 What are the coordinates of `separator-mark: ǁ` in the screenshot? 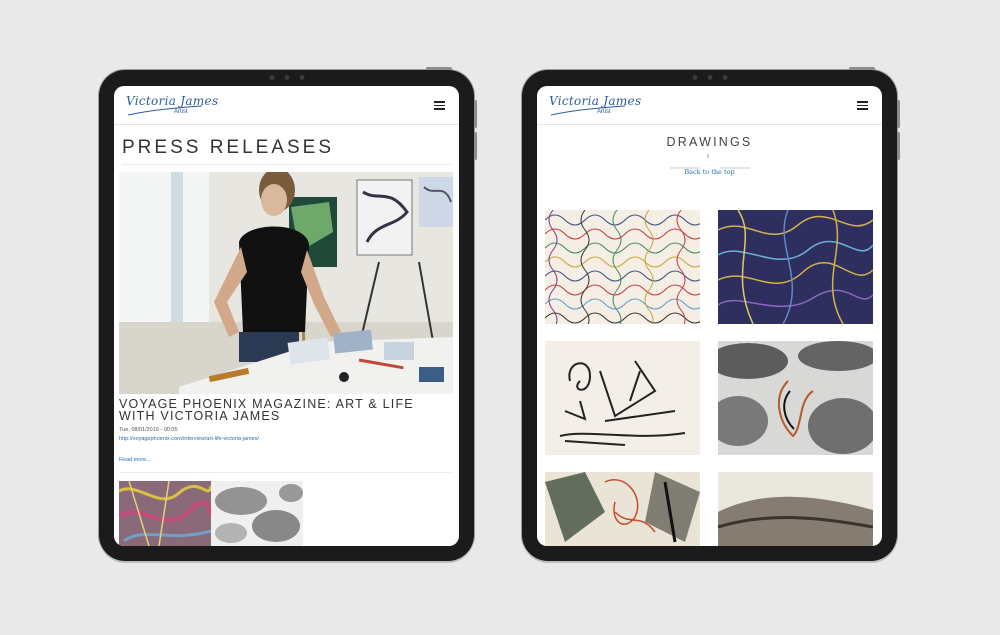 It's located at (708, 157).